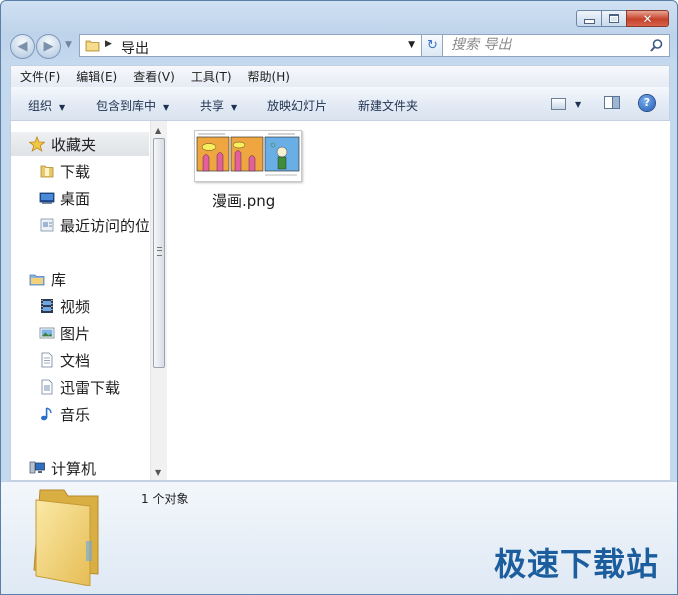  Describe the element at coordinates (75, 199) in the screenshot. I see `sidebar-item-label: 桌面` at that location.